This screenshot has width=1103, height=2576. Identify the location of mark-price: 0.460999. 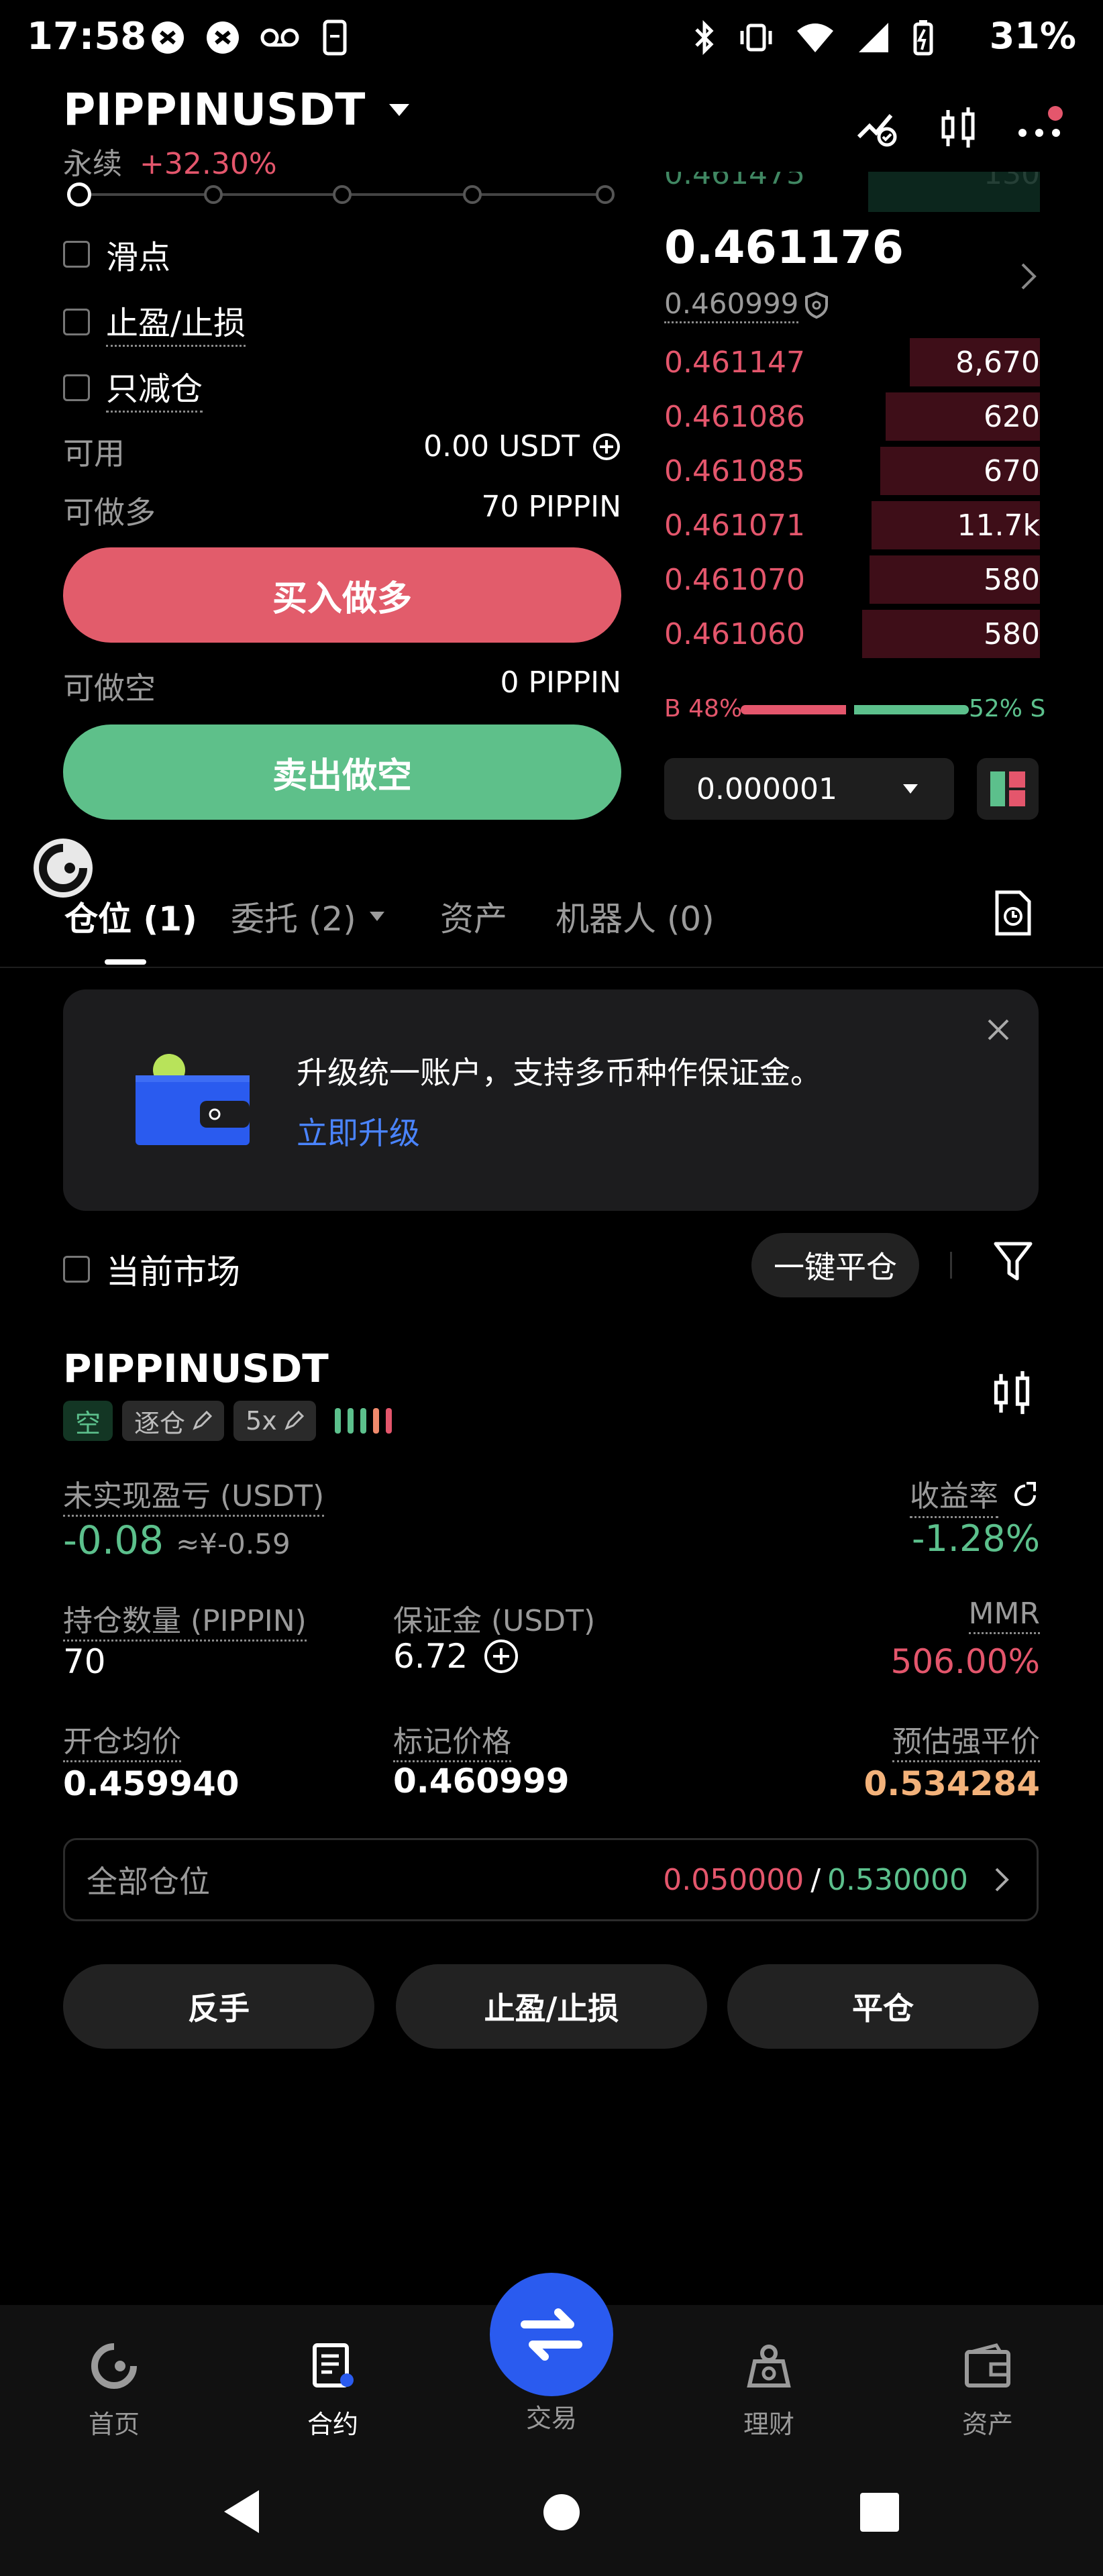
(731, 305).